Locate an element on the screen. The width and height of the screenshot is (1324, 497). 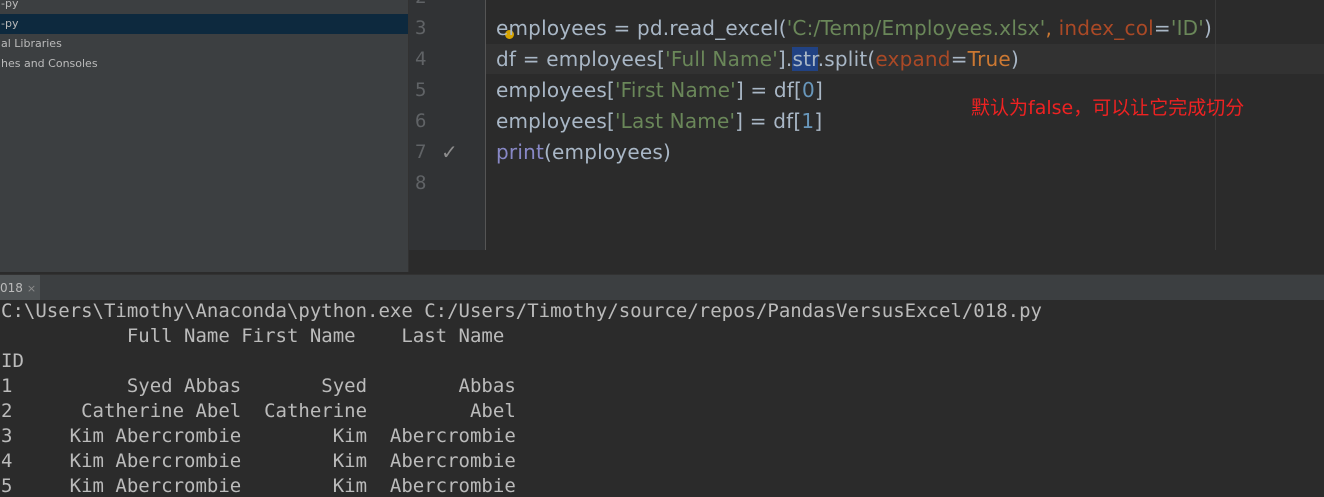
line-number: 4 is located at coordinates (421, 59).